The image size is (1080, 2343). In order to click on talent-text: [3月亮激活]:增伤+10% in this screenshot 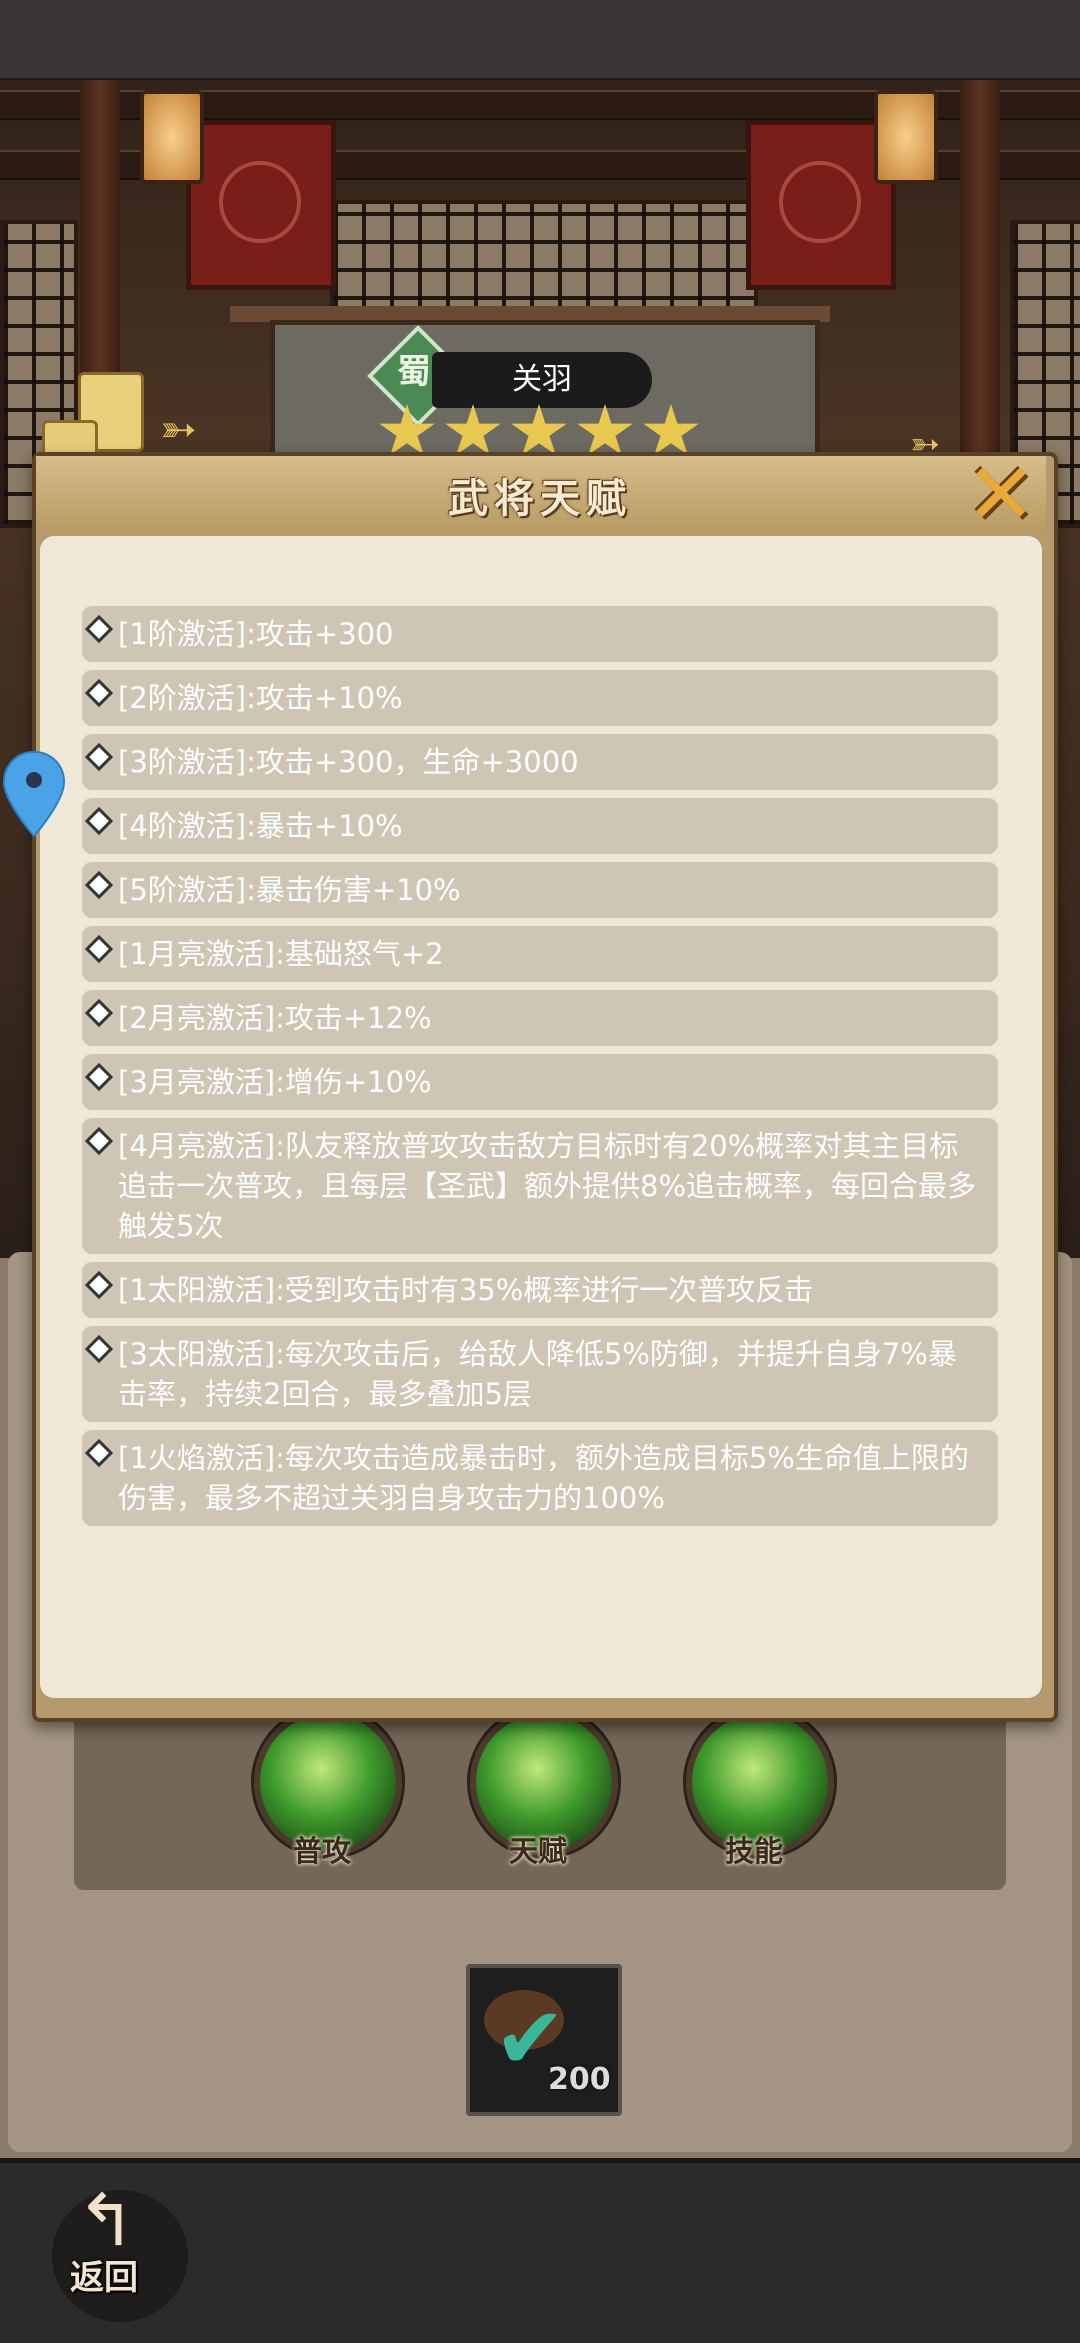, I will do `click(275, 1082)`.